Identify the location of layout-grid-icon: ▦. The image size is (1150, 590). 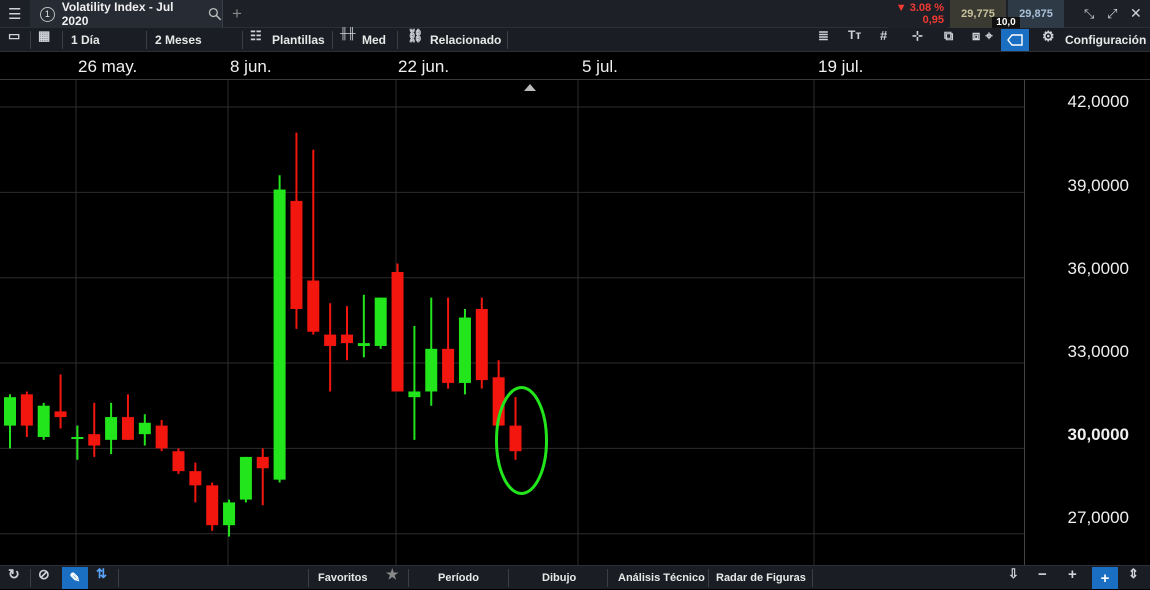
(44, 40).